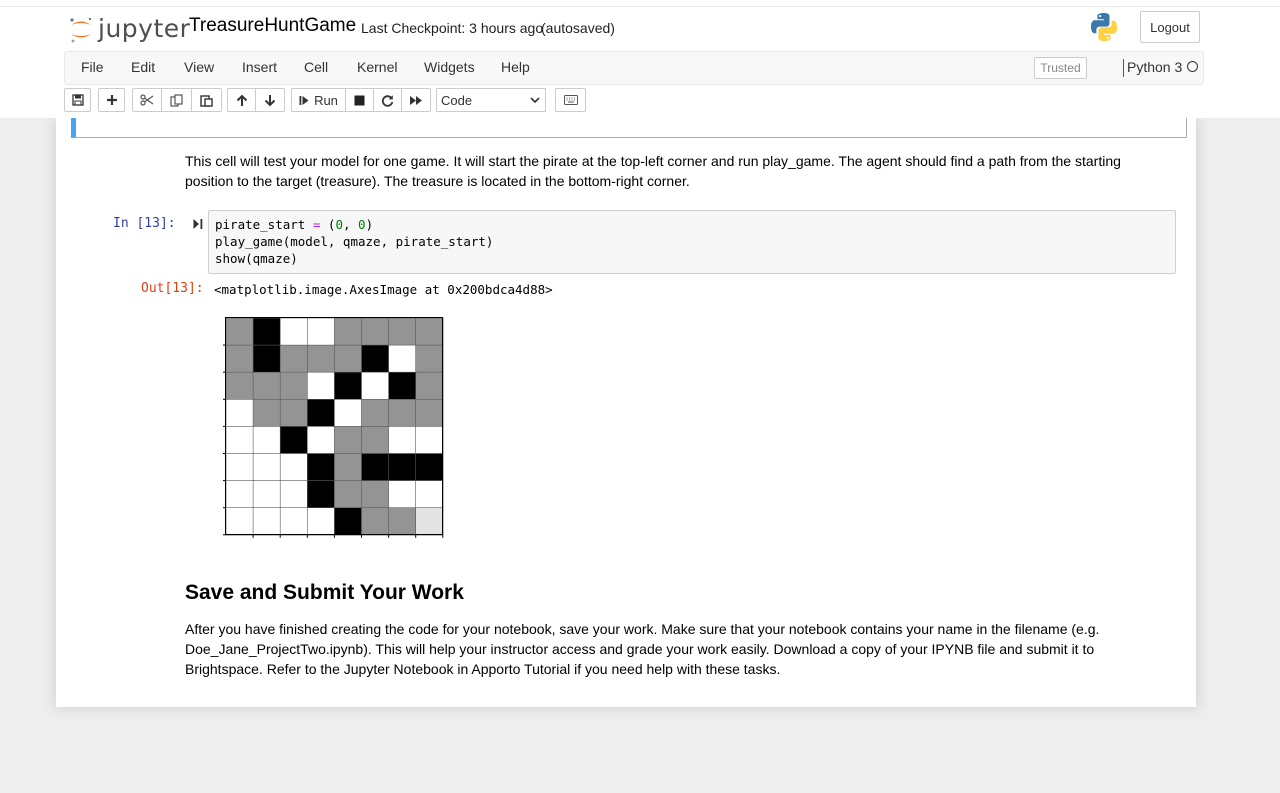 The width and height of the screenshot is (1280, 793). I want to click on toolbar: Run Code, so click(633, 101).